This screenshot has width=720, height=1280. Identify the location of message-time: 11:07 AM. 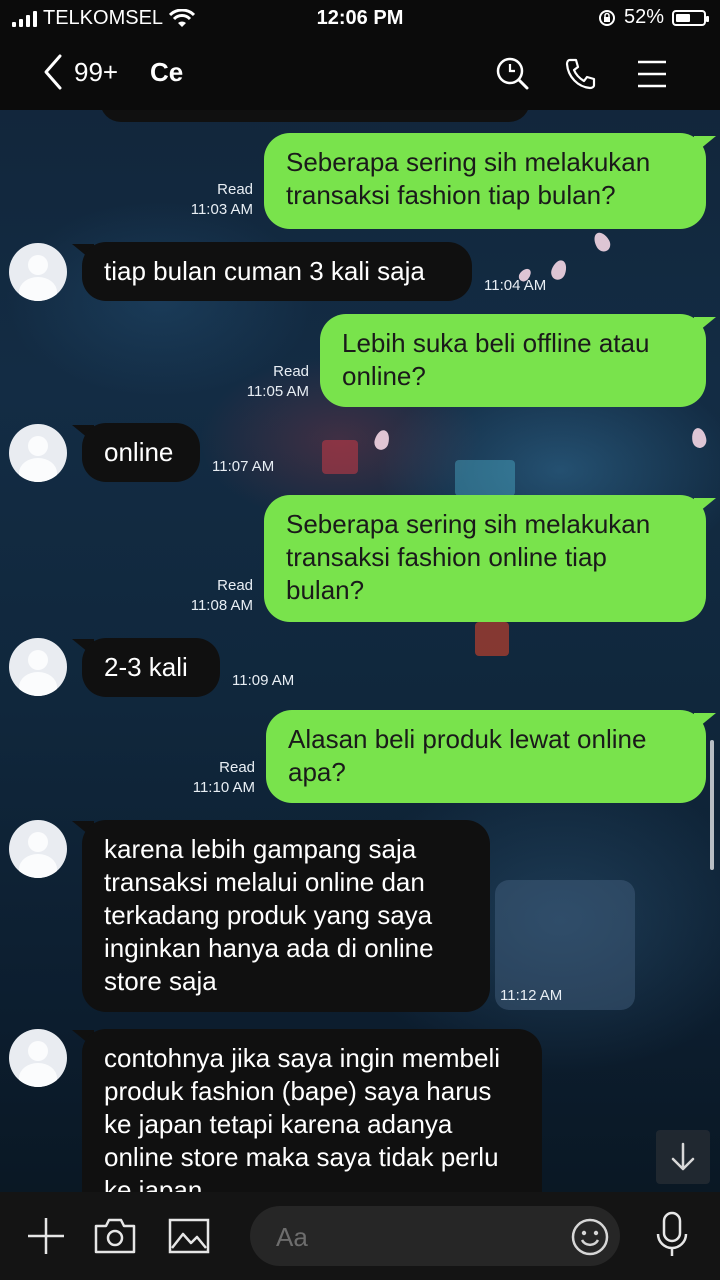
(243, 466).